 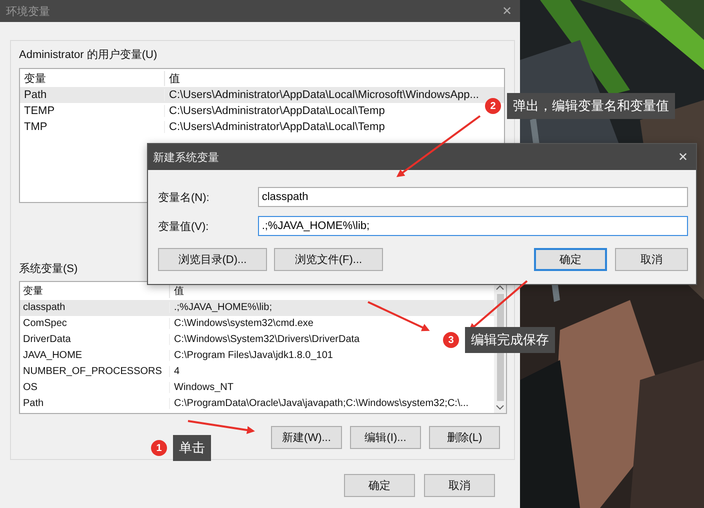 What do you see at coordinates (192, 448) in the screenshot?
I see `callout-tooltip: 单击` at bounding box center [192, 448].